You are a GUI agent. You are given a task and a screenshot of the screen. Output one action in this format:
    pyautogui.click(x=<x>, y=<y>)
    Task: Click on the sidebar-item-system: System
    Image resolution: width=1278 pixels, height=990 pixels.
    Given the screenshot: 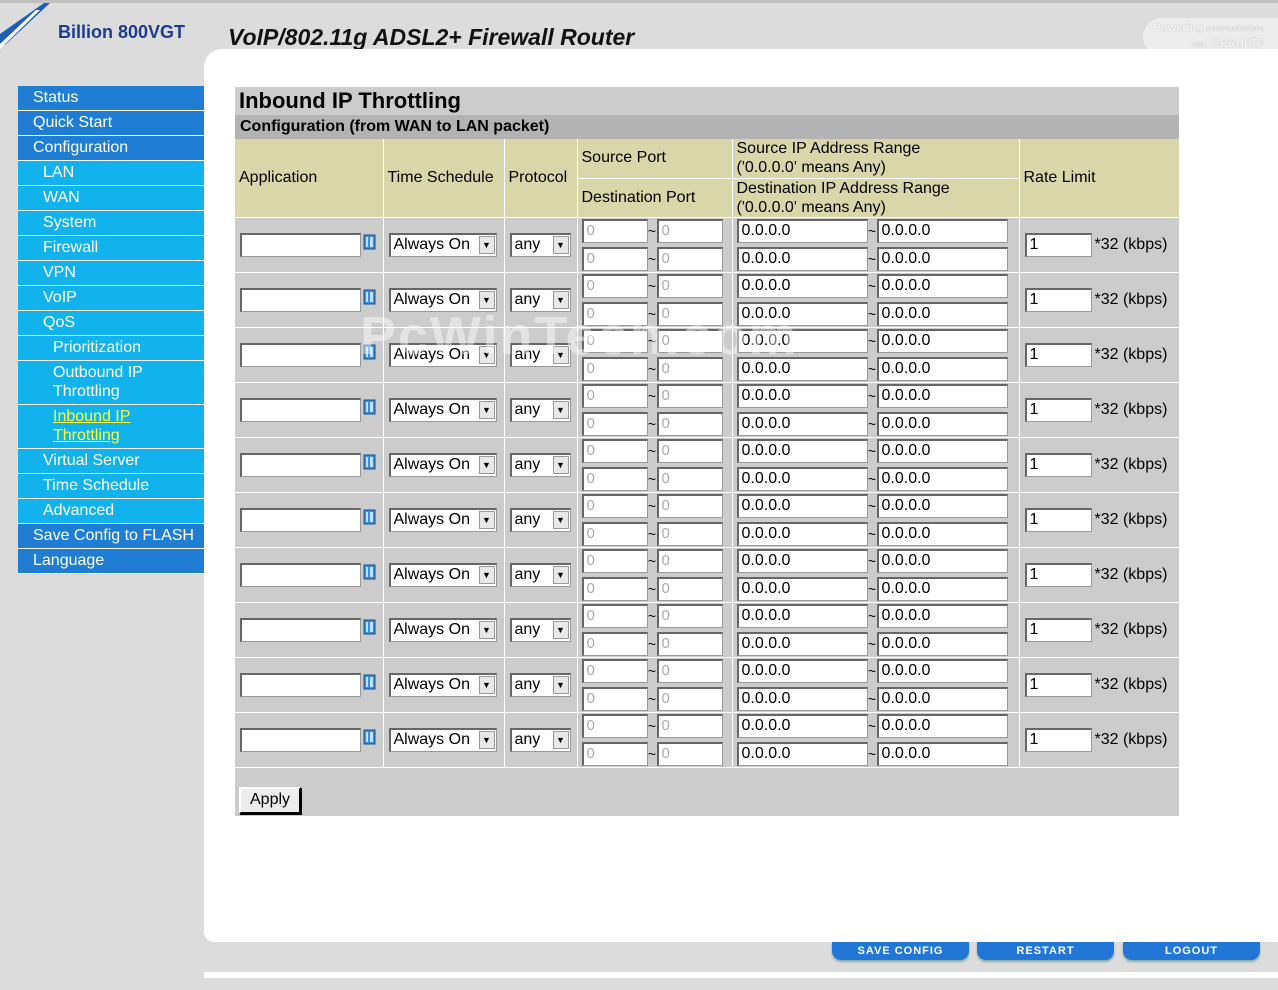 What is the action you would take?
    pyautogui.click(x=111, y=223)
    